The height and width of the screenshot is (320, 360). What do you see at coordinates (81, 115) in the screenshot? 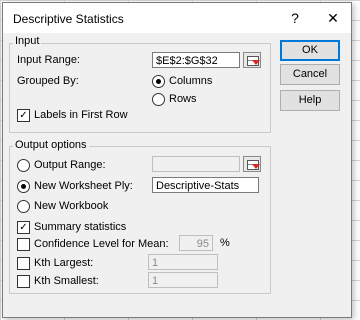
I see `labels-first-row-label: Labels in First Row` at bounding box center [81, 115].